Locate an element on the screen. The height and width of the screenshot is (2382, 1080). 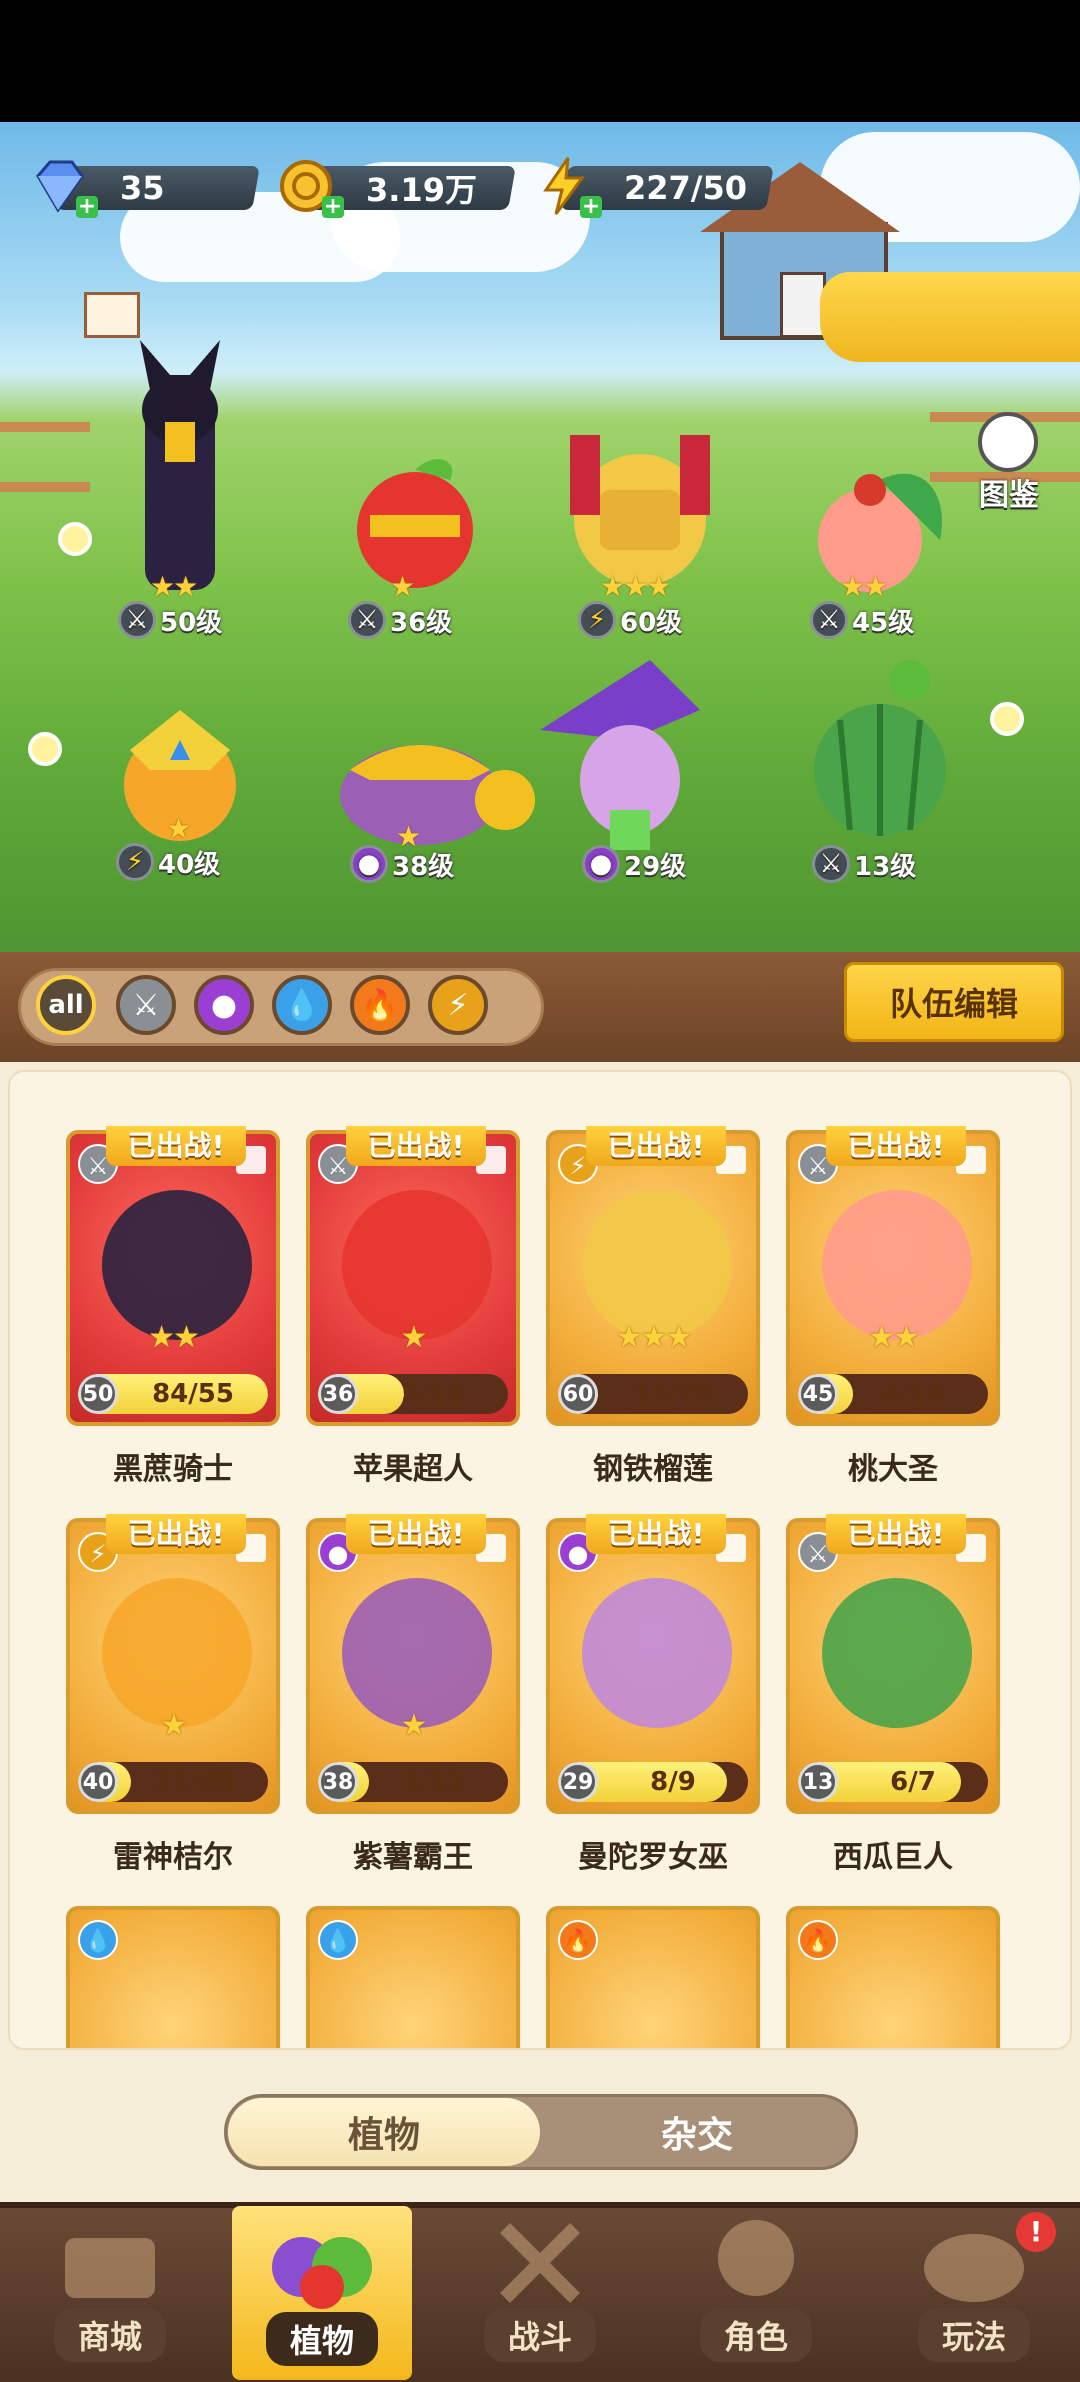
card-level: 29 is located at coordinates (578, 1782).